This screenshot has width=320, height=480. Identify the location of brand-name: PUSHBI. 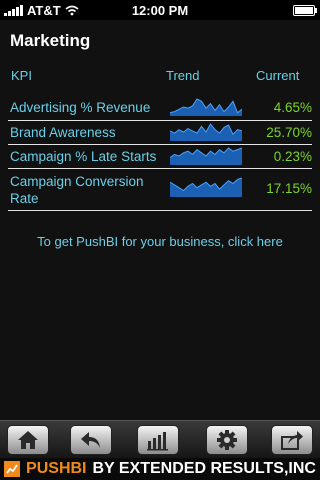
(56, 468).